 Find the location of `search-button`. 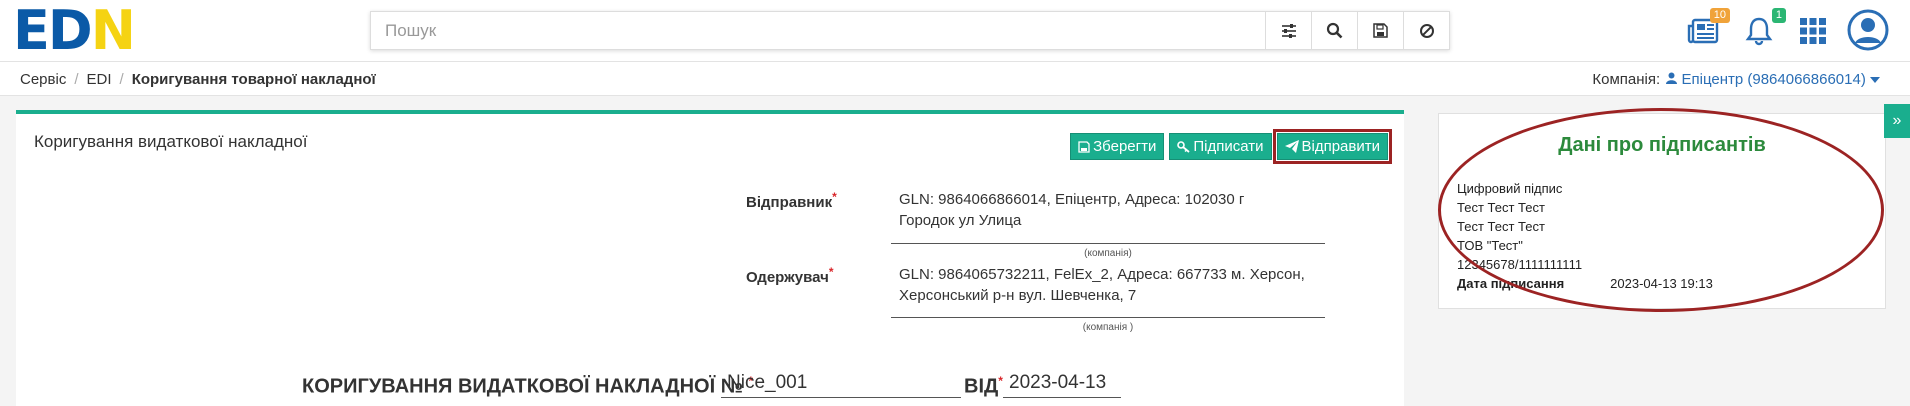

search-button is located at coordinates (1334, 30).